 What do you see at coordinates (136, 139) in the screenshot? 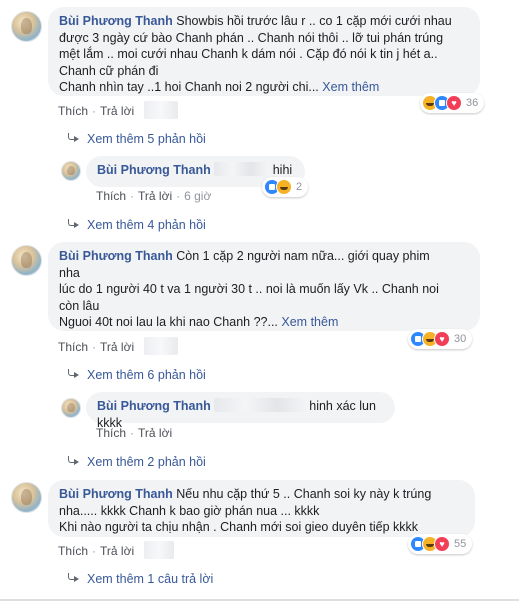
I see `view-more-replies-link: Xem thêm 5 phản hồi` at bounding box center [136, 139].